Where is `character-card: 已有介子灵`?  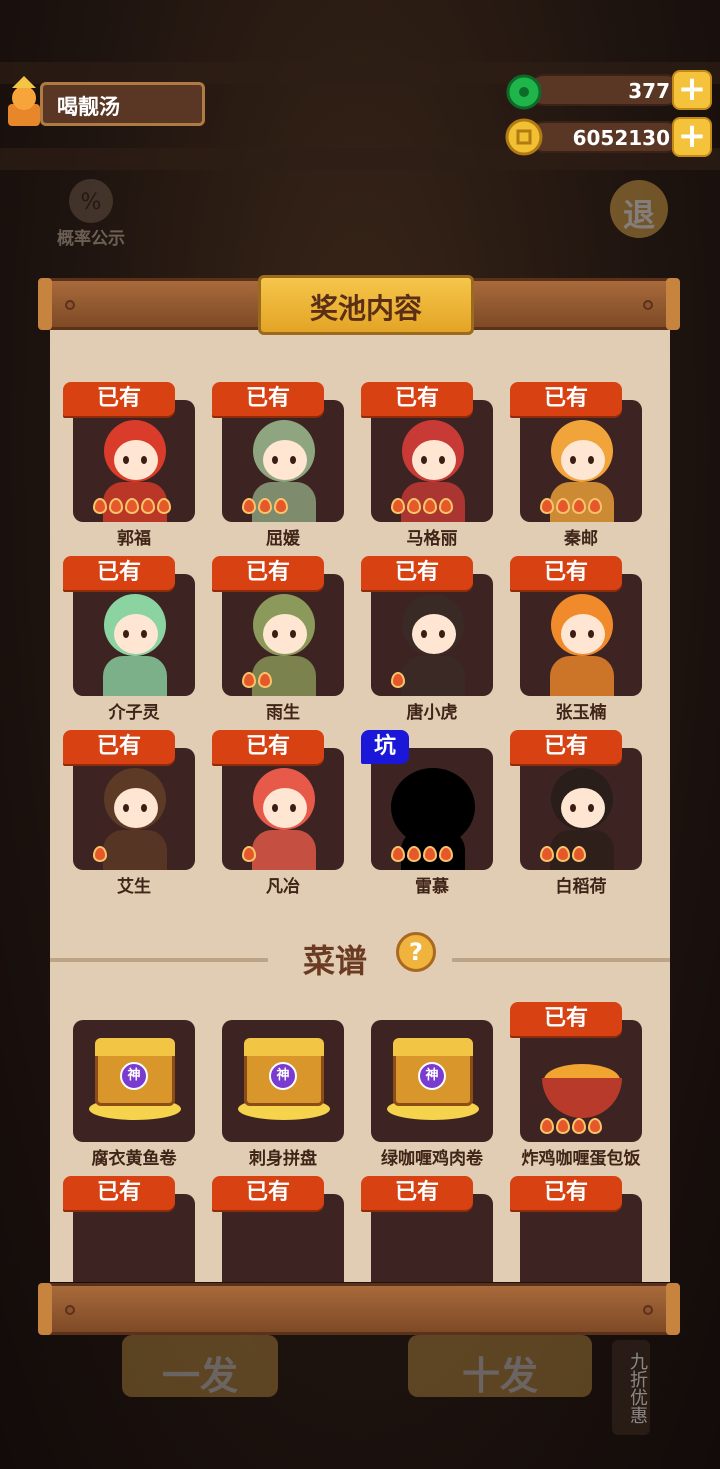 character-card: 已有介子灵 is located at coordinates (129, 639).